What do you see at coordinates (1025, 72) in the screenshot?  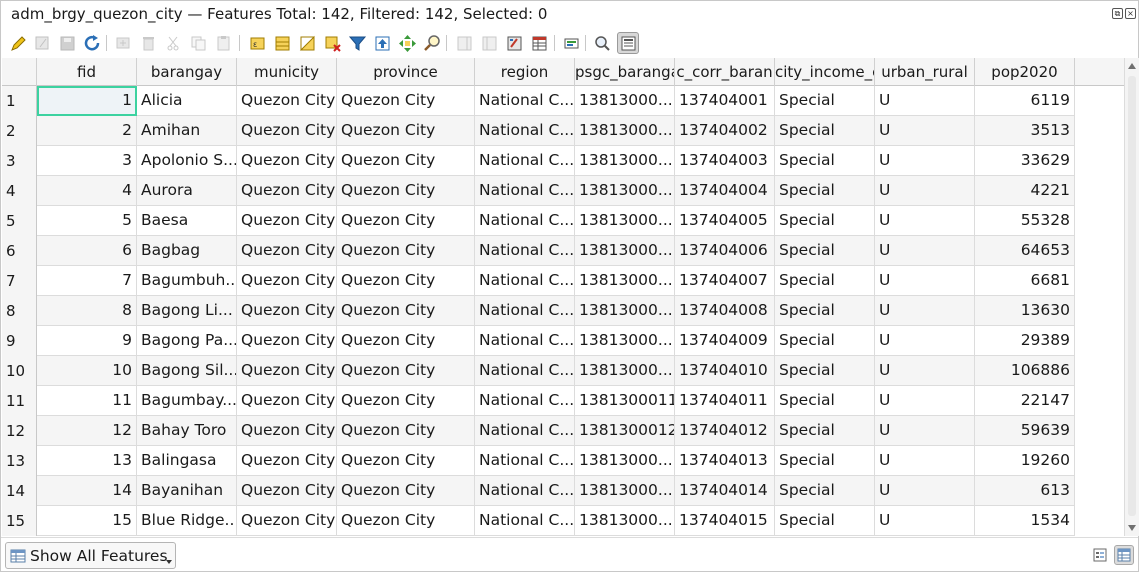 I see `column-header-pop2020: pop2020` at bounding box center [1025, 72].